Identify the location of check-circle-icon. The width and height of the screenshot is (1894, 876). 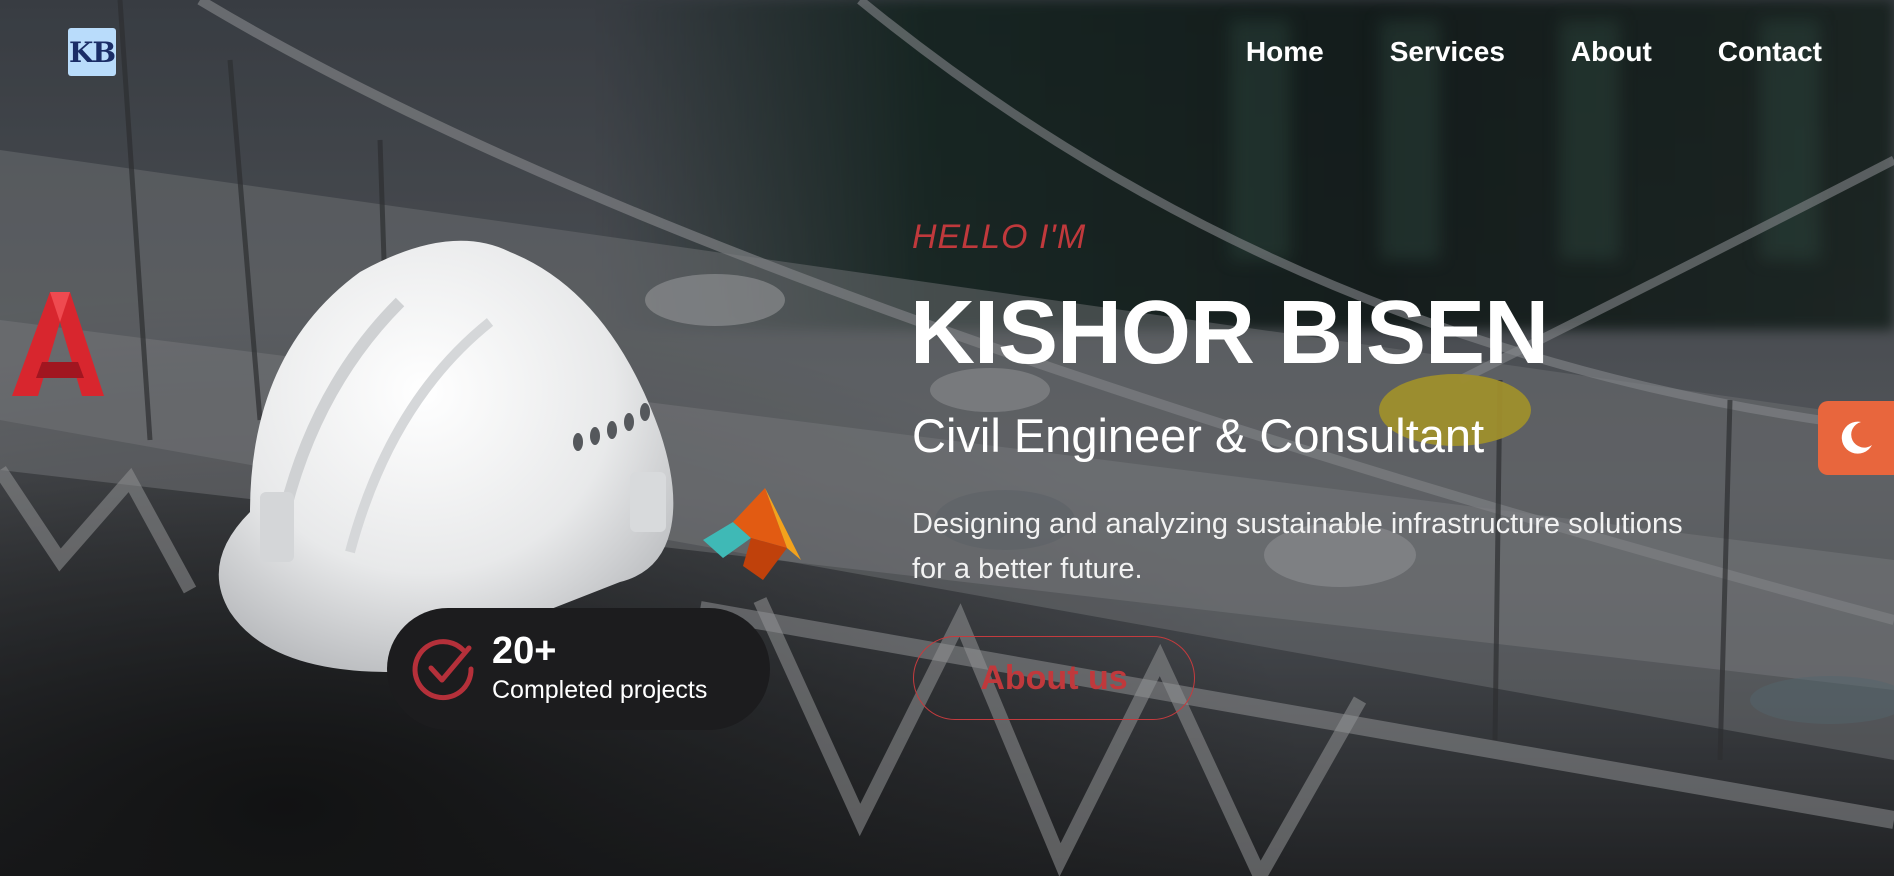
(443, 670).